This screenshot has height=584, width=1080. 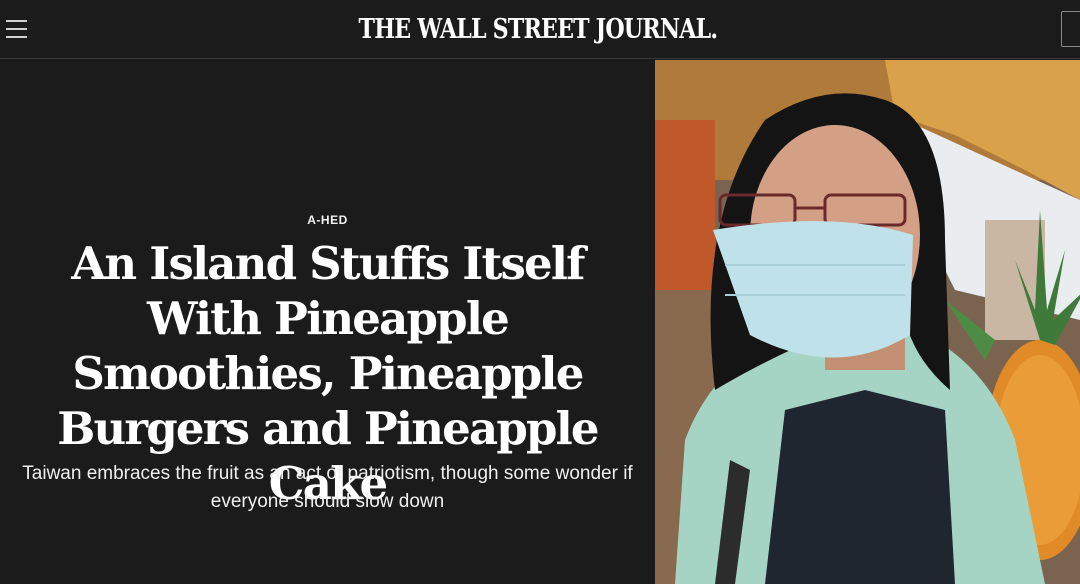 I want to click on article-kicker: A-HED, so click(x=327, y=220).